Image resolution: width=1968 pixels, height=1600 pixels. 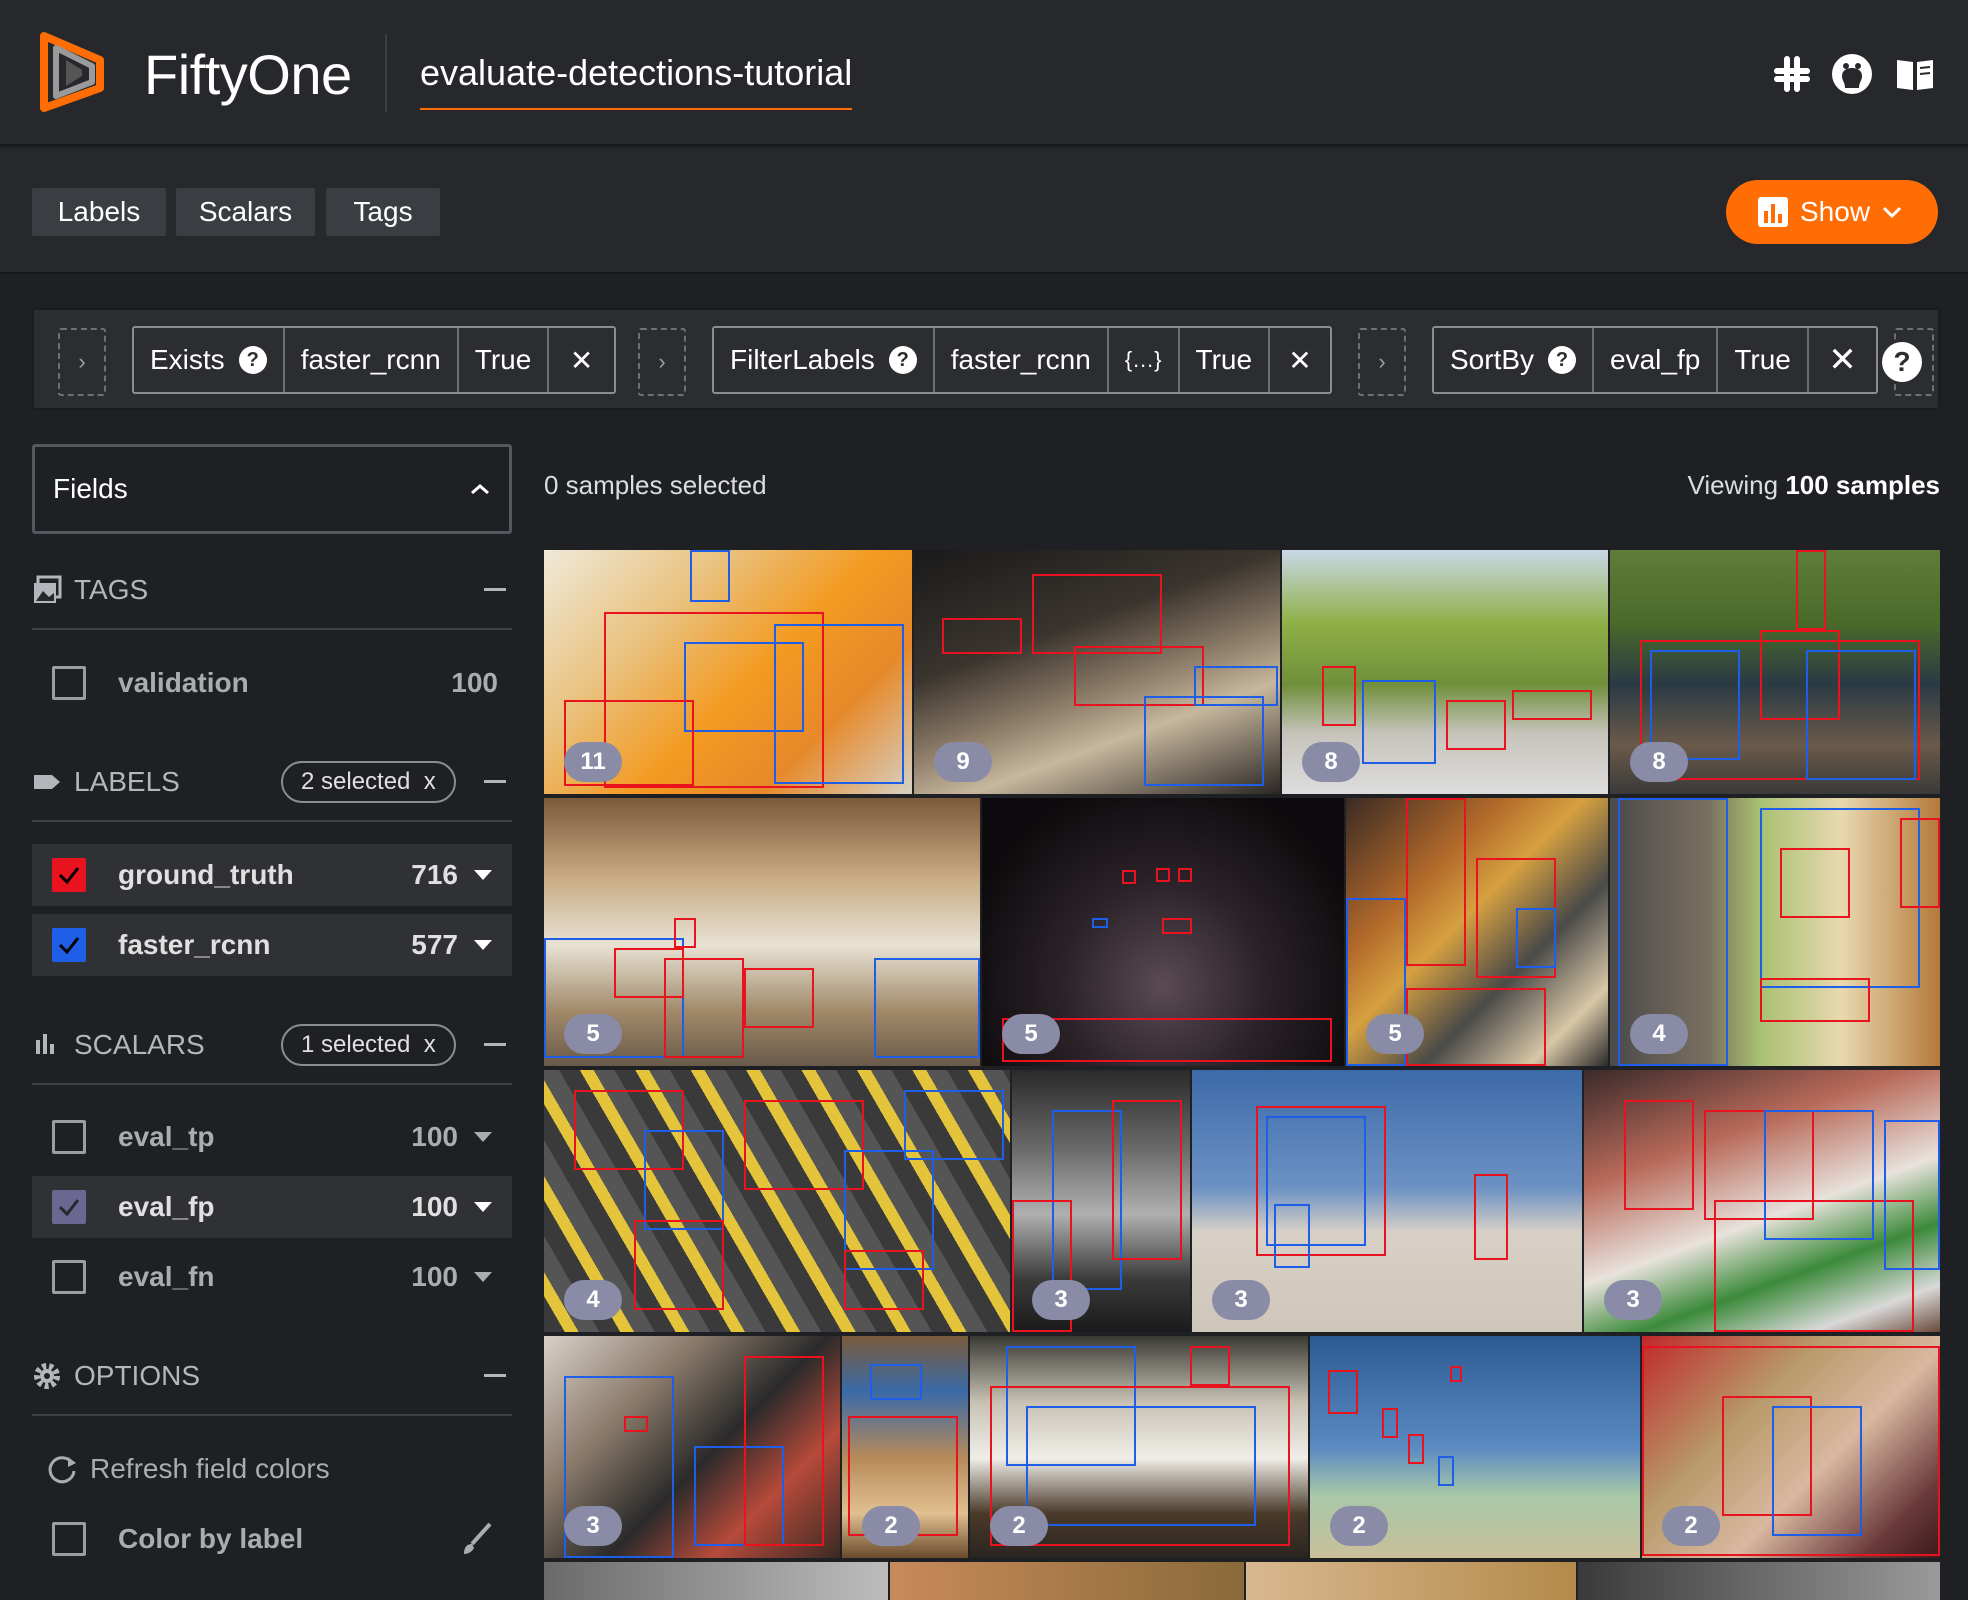 I want to click on fiftyone-logo, so click(x=72, y=72).